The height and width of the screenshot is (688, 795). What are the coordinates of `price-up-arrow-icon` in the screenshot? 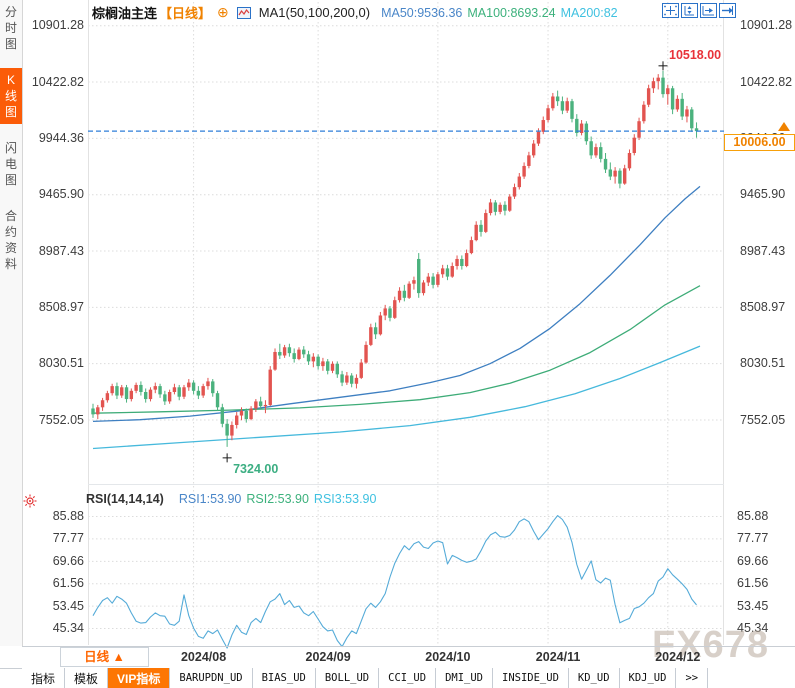 It's located at (784, 127).